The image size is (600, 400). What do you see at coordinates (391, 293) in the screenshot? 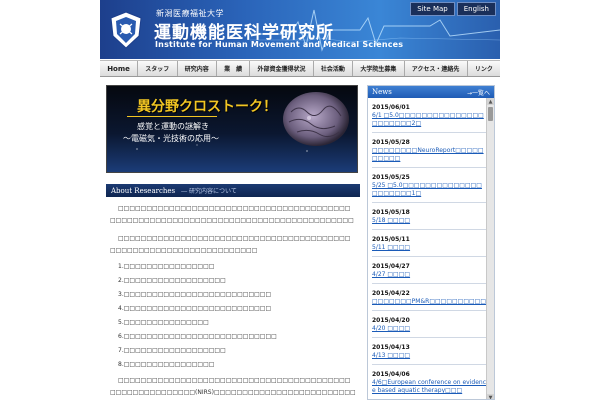
I see `news-date: 2015/04/22` at bounding box center [391, 293].